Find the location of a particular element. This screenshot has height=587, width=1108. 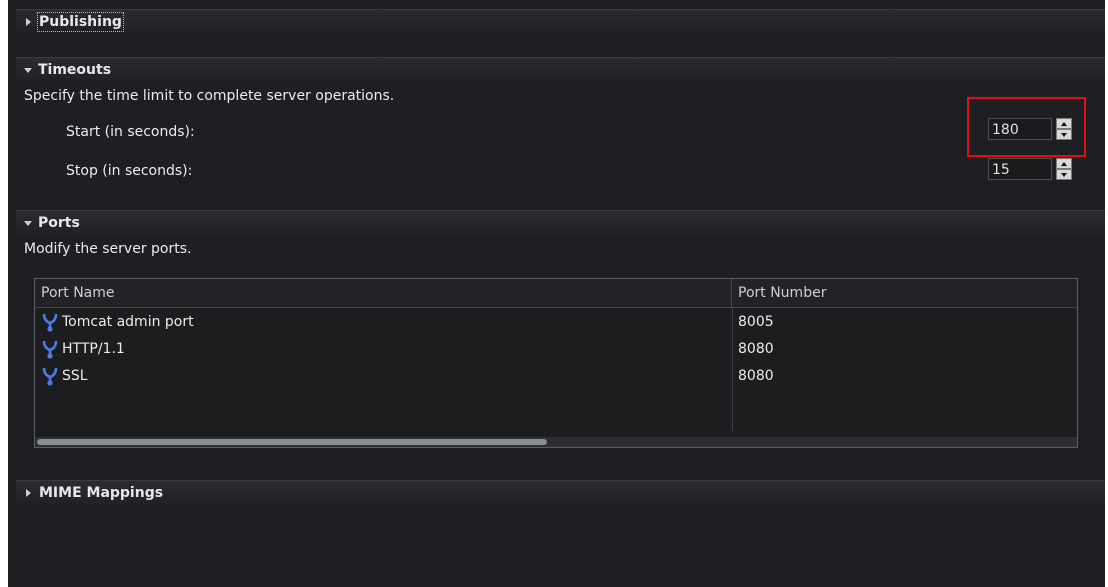

arrow-up-icon is located at coordinates (1064, 163).